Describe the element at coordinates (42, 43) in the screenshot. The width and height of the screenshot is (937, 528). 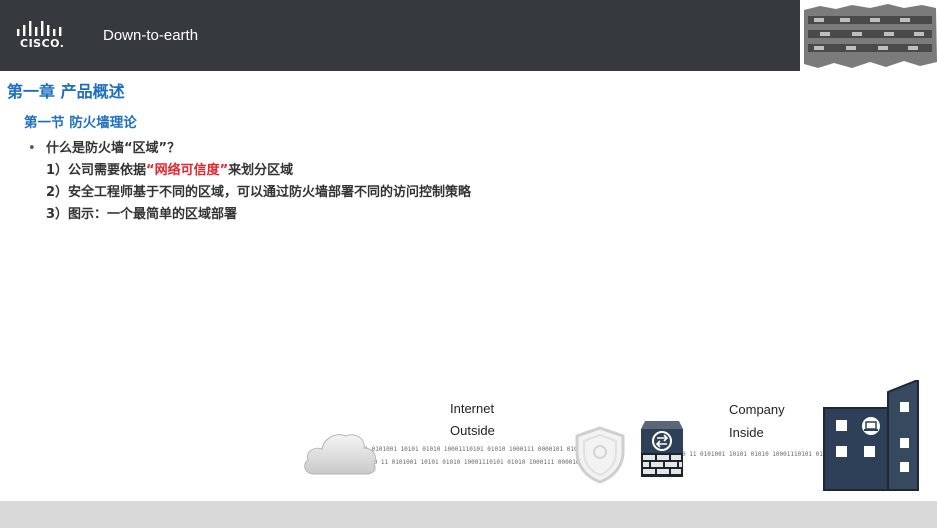
I see `logo-text: CISCO.` at that location.